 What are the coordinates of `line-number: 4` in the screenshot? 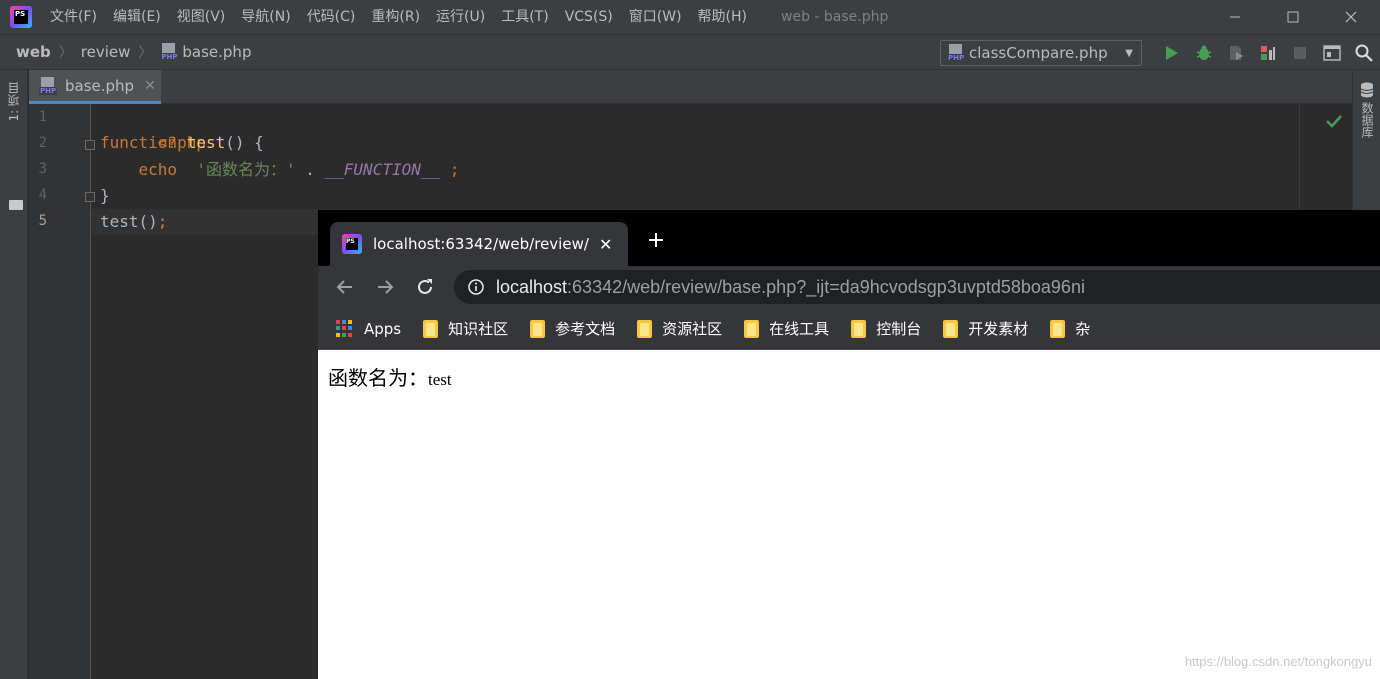 It's located at (42, 195).